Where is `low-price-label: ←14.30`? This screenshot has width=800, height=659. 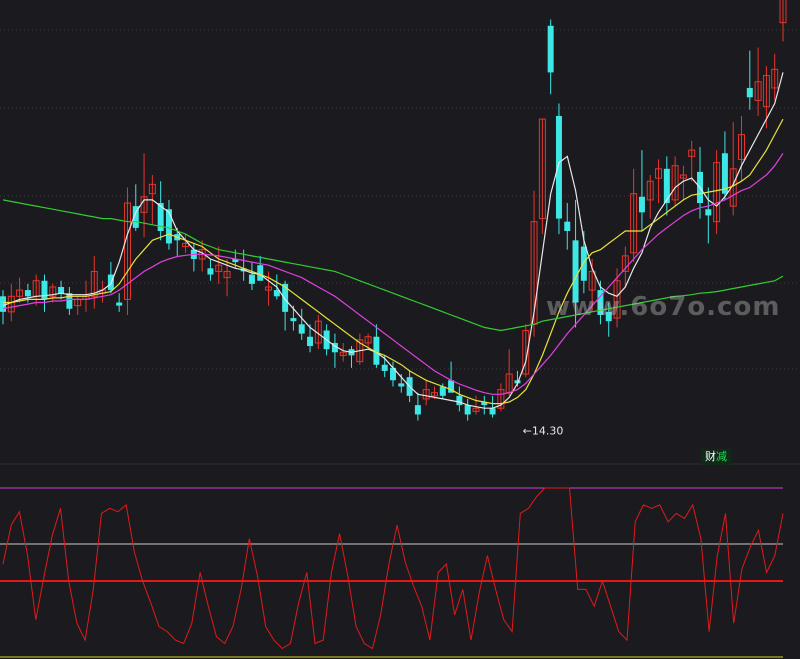
low-price-label: ←14.30 is located at coordinates (543, 430).